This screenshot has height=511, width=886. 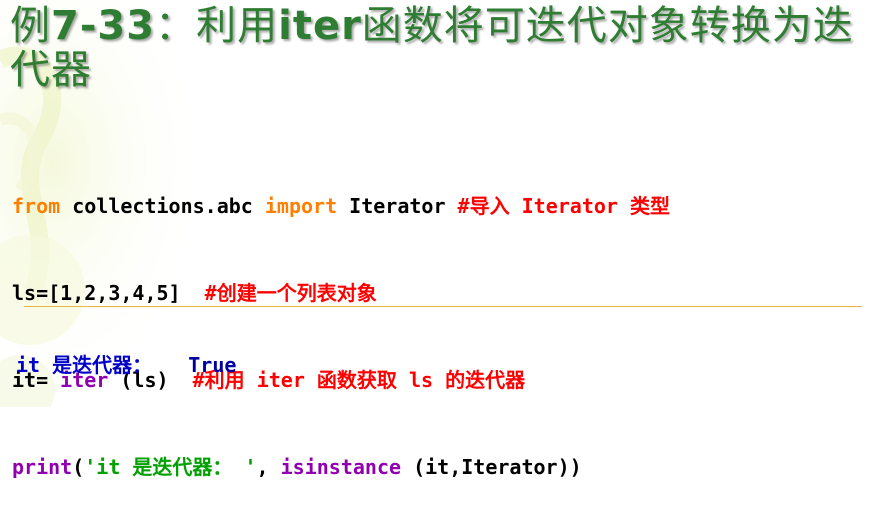 What do you see at coordinates (443, 306) in the screenshot?
I see `section-divider` at bounding box center [443, 306].